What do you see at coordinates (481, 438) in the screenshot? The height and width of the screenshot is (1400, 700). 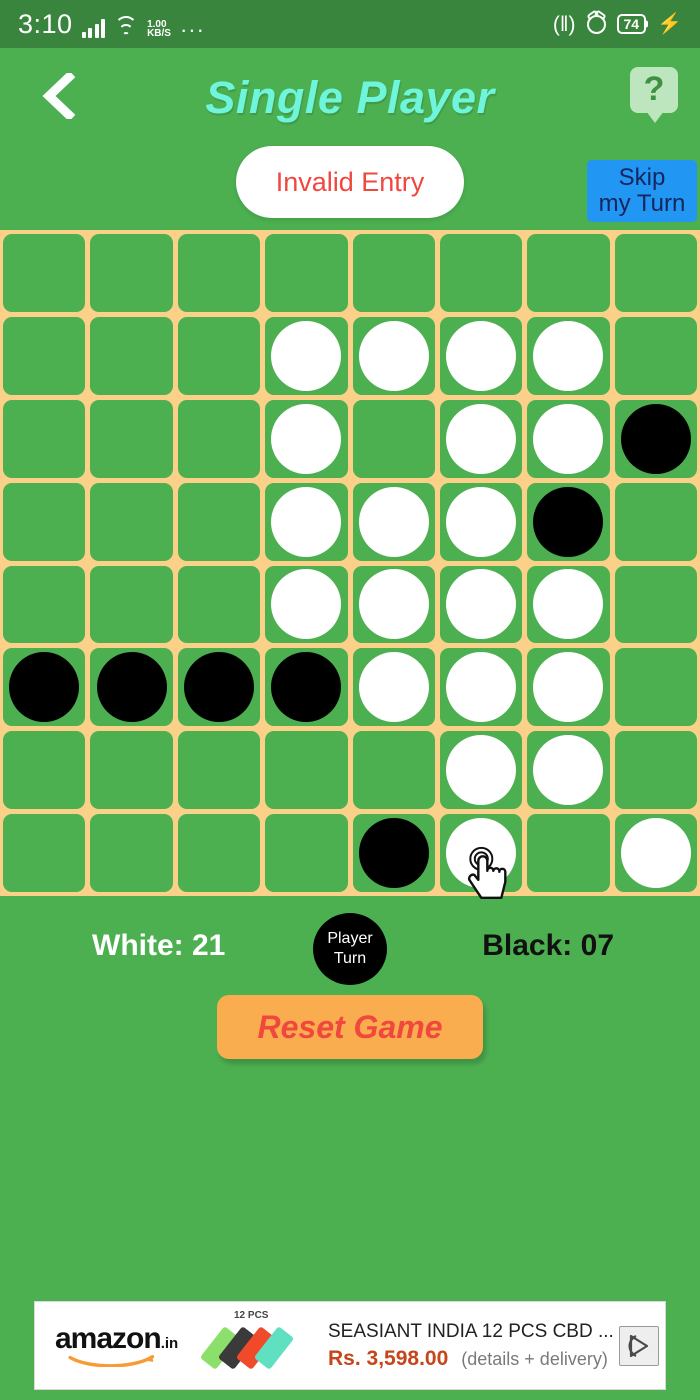 I see `board-cell-r3c6` at bounding box center [481, 438].